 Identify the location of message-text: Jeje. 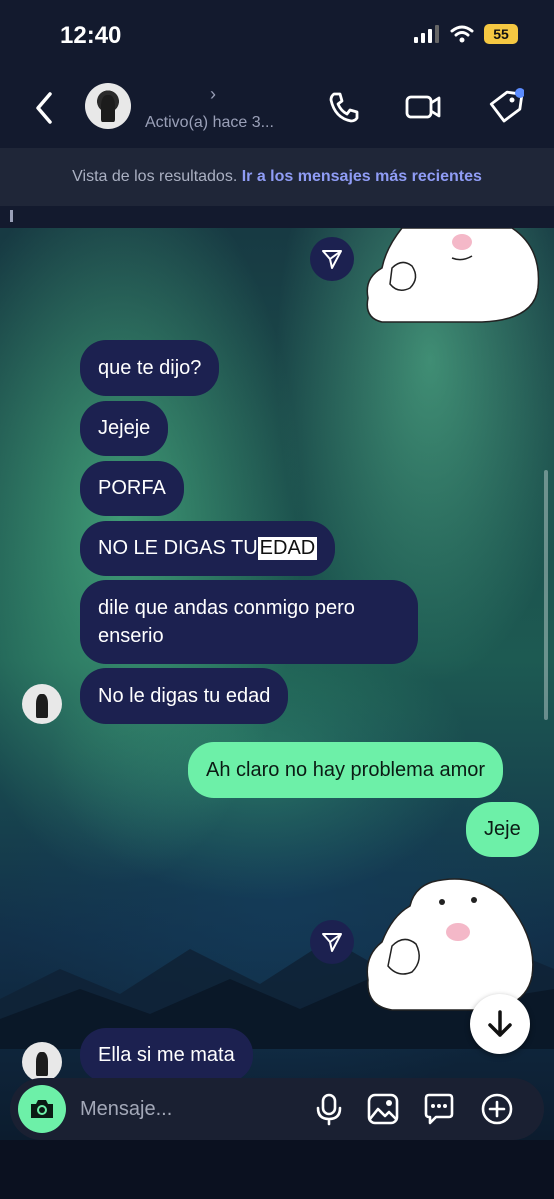
(502, 829).